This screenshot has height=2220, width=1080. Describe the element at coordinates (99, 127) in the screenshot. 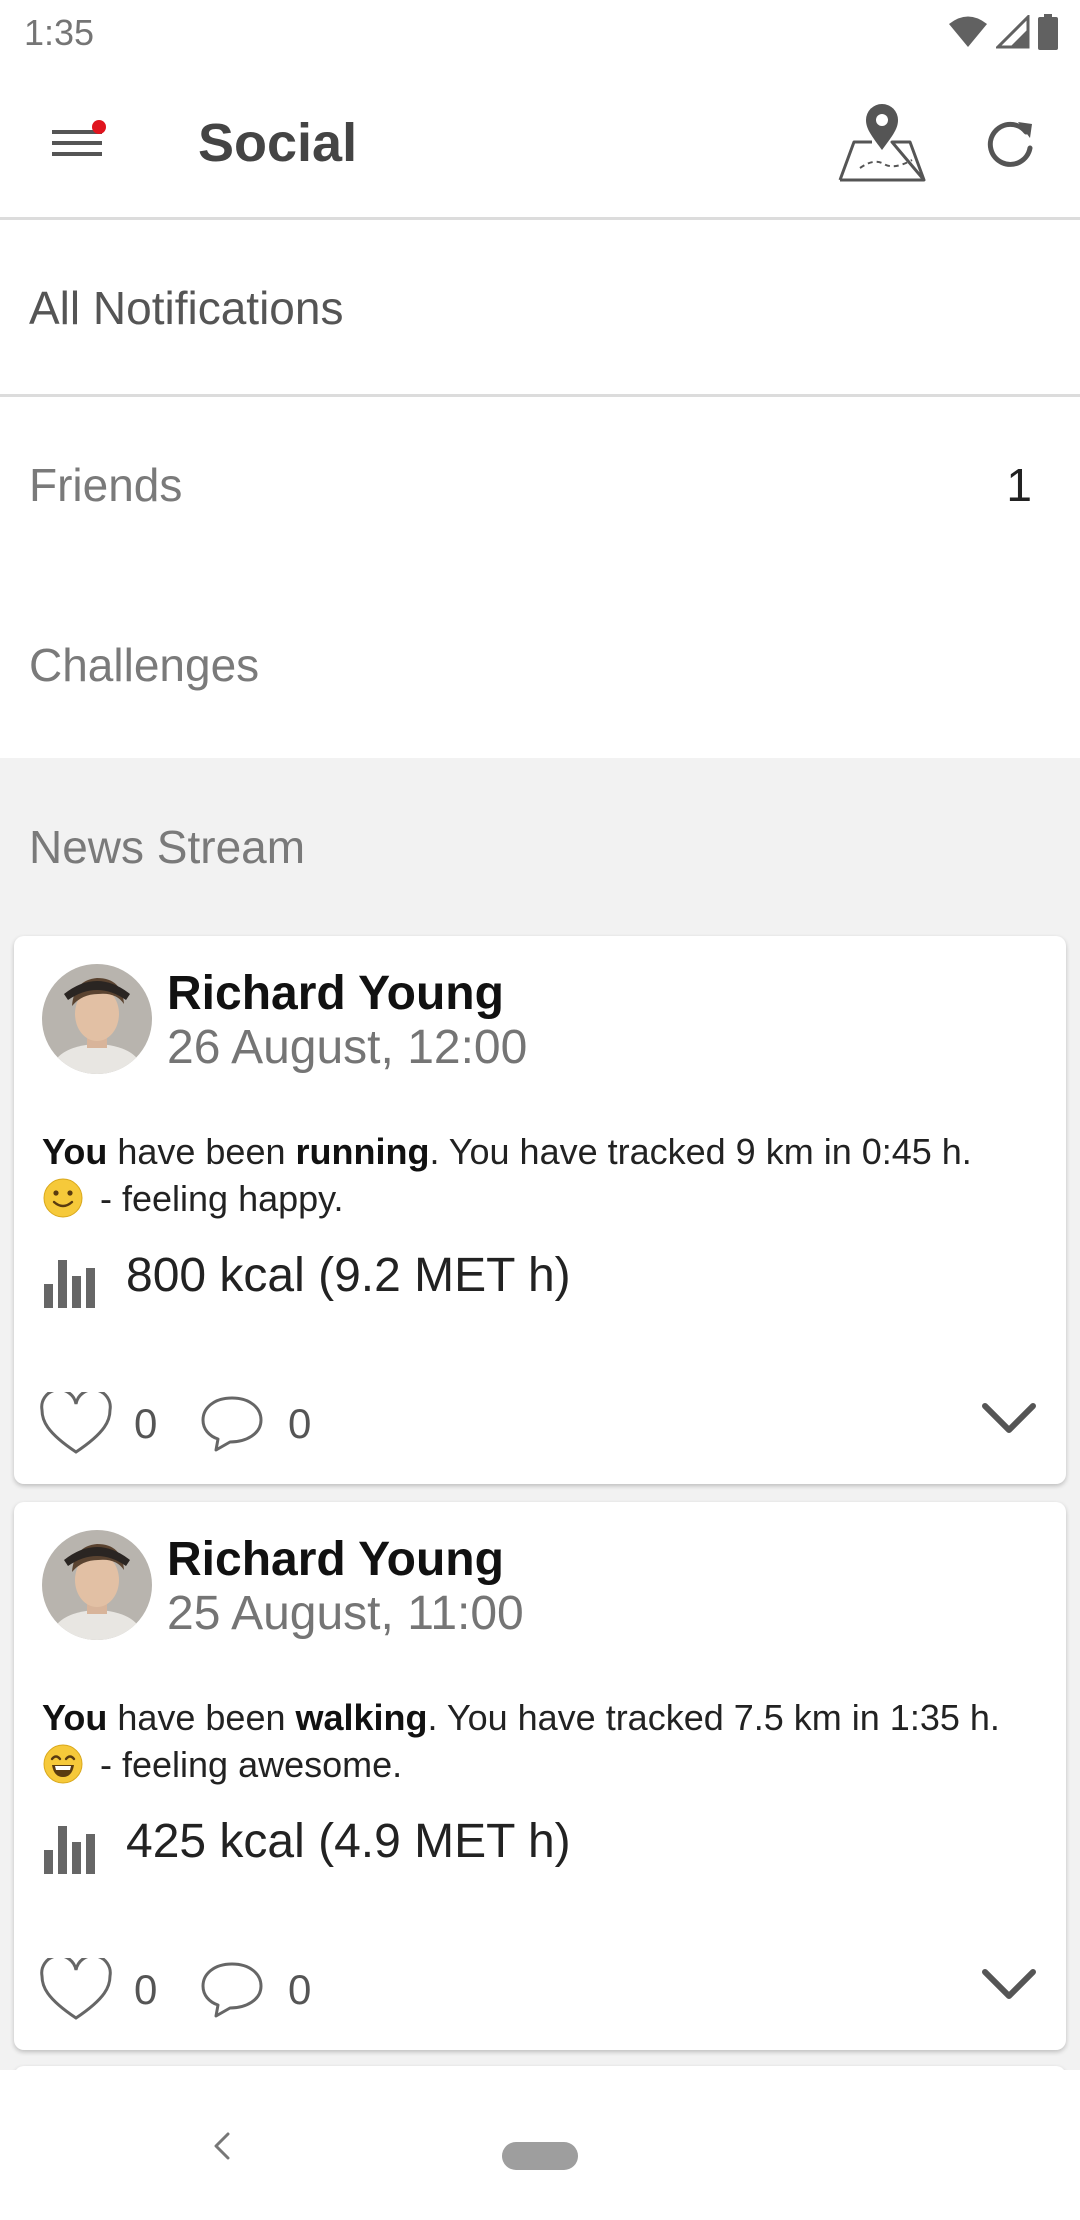

I see `notification-dot` at that location.